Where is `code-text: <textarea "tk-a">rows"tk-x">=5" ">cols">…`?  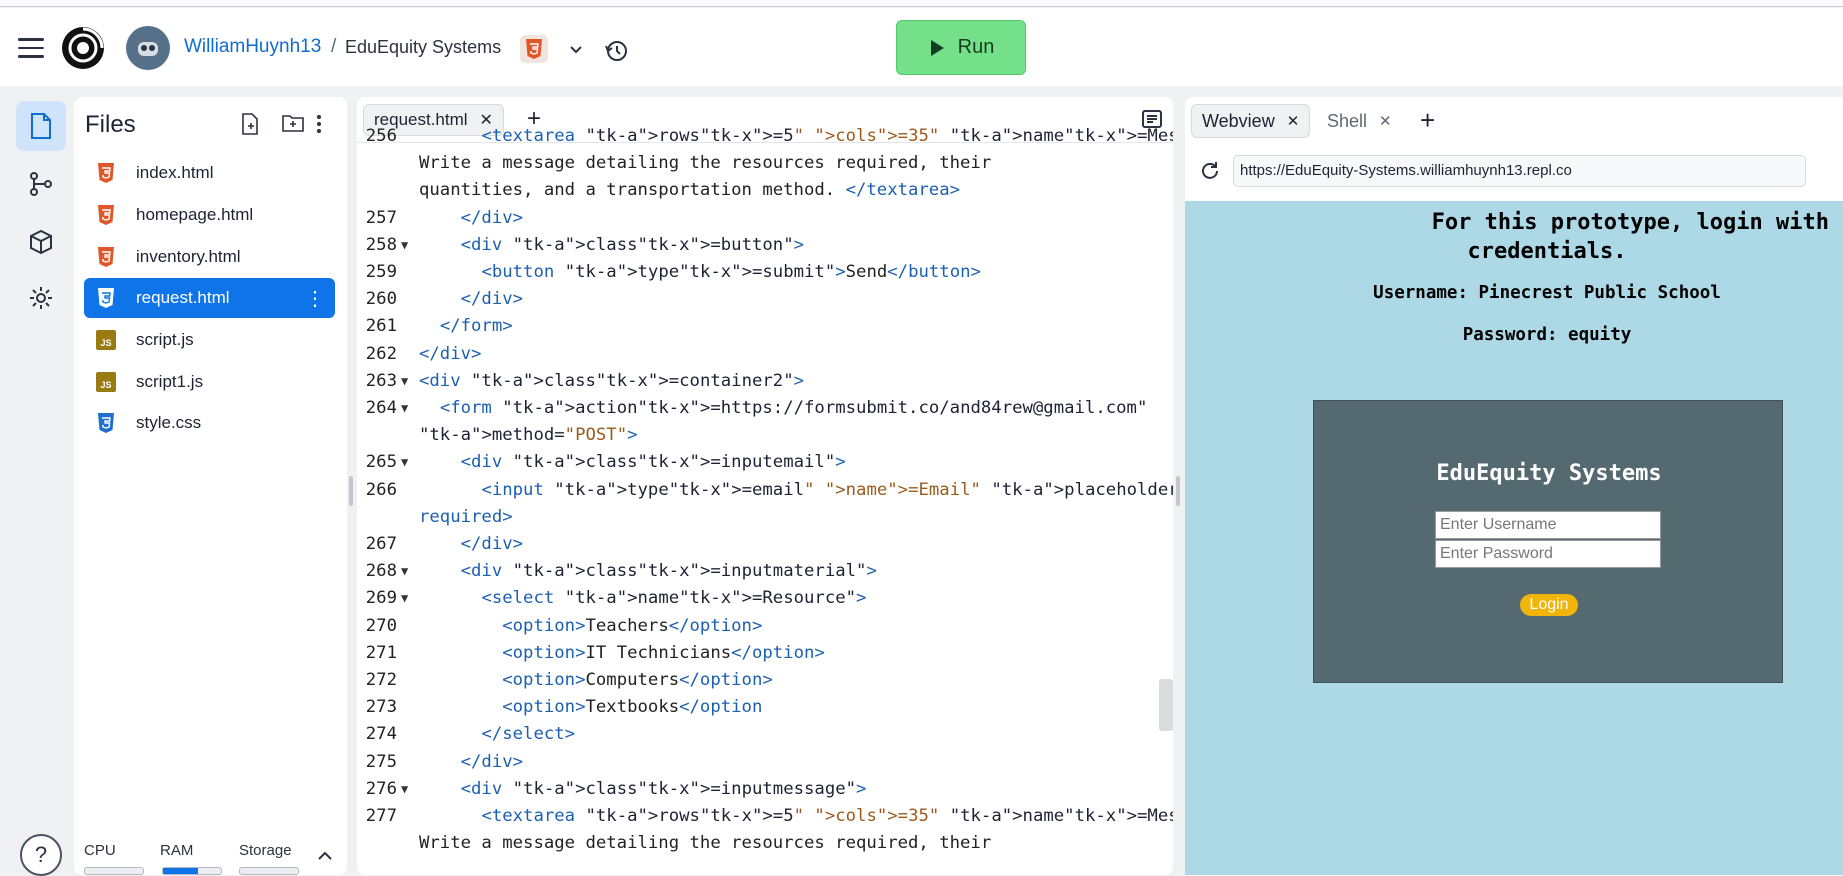
code-text: <textarea "tk-a">rows"tk-x">=5" ">cols">… is located at coordinates (827, 816).